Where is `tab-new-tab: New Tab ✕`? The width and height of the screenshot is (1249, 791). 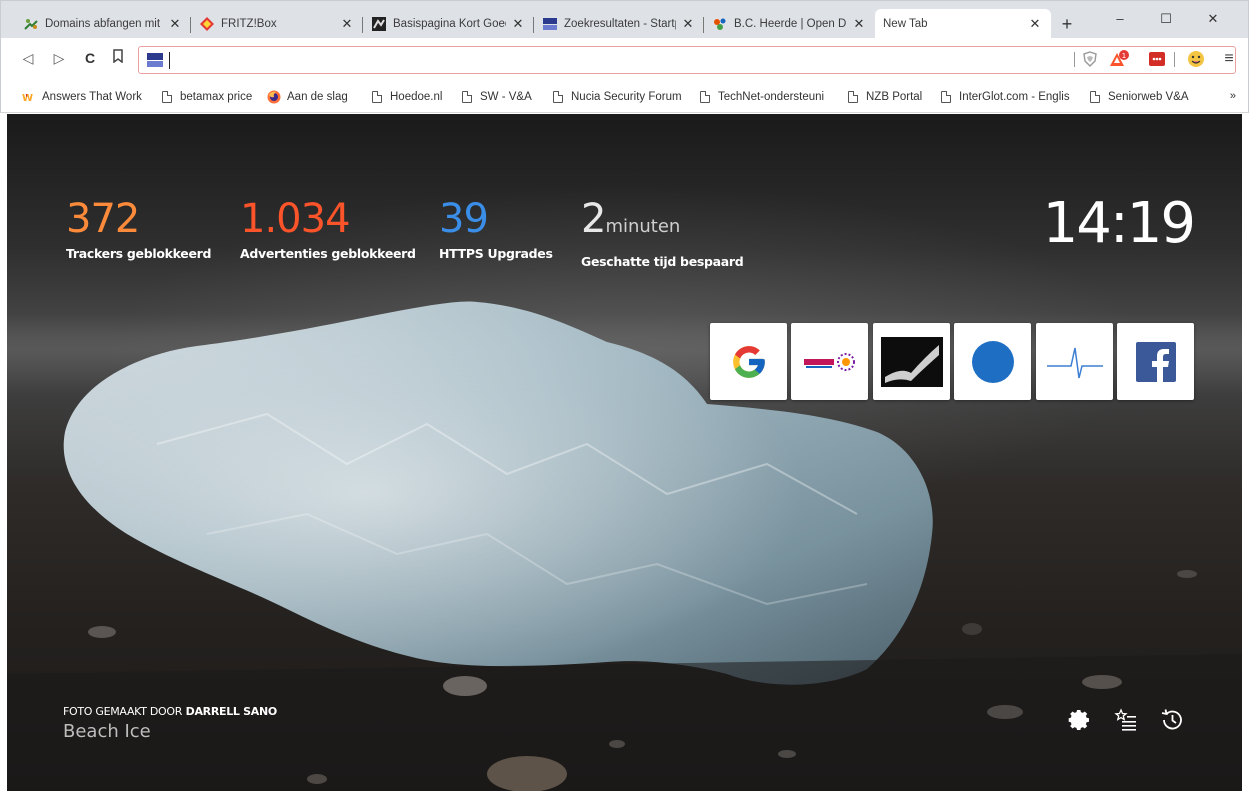
tab-new-tab: New Tab ✕ is located at coordinates (963, 24).